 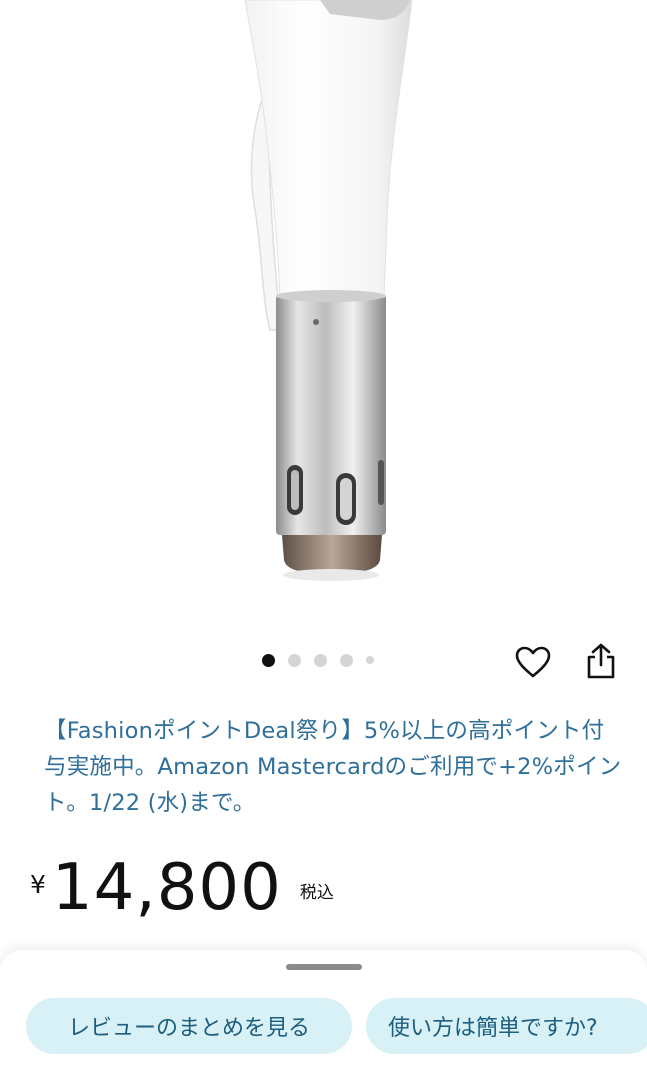 What do you see at coordinates (38, 884) in the screenshot?
I see `price-currency: ¥` at bounding box center [38, 884].